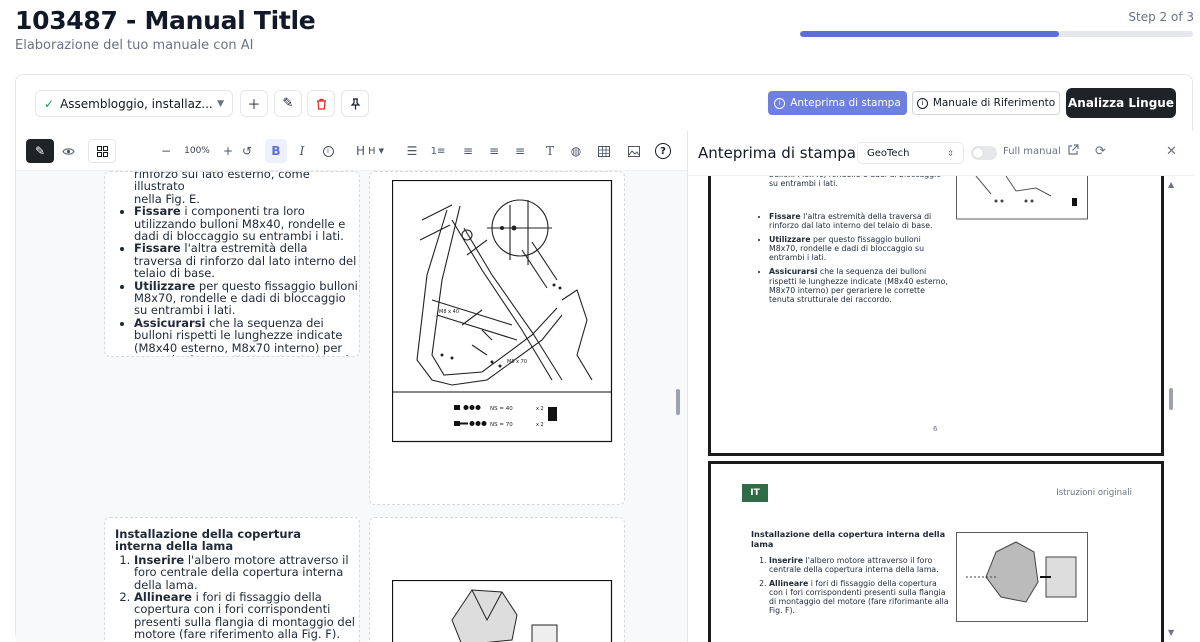  I want to click on zoom-out-button: −, so click(166, 151).